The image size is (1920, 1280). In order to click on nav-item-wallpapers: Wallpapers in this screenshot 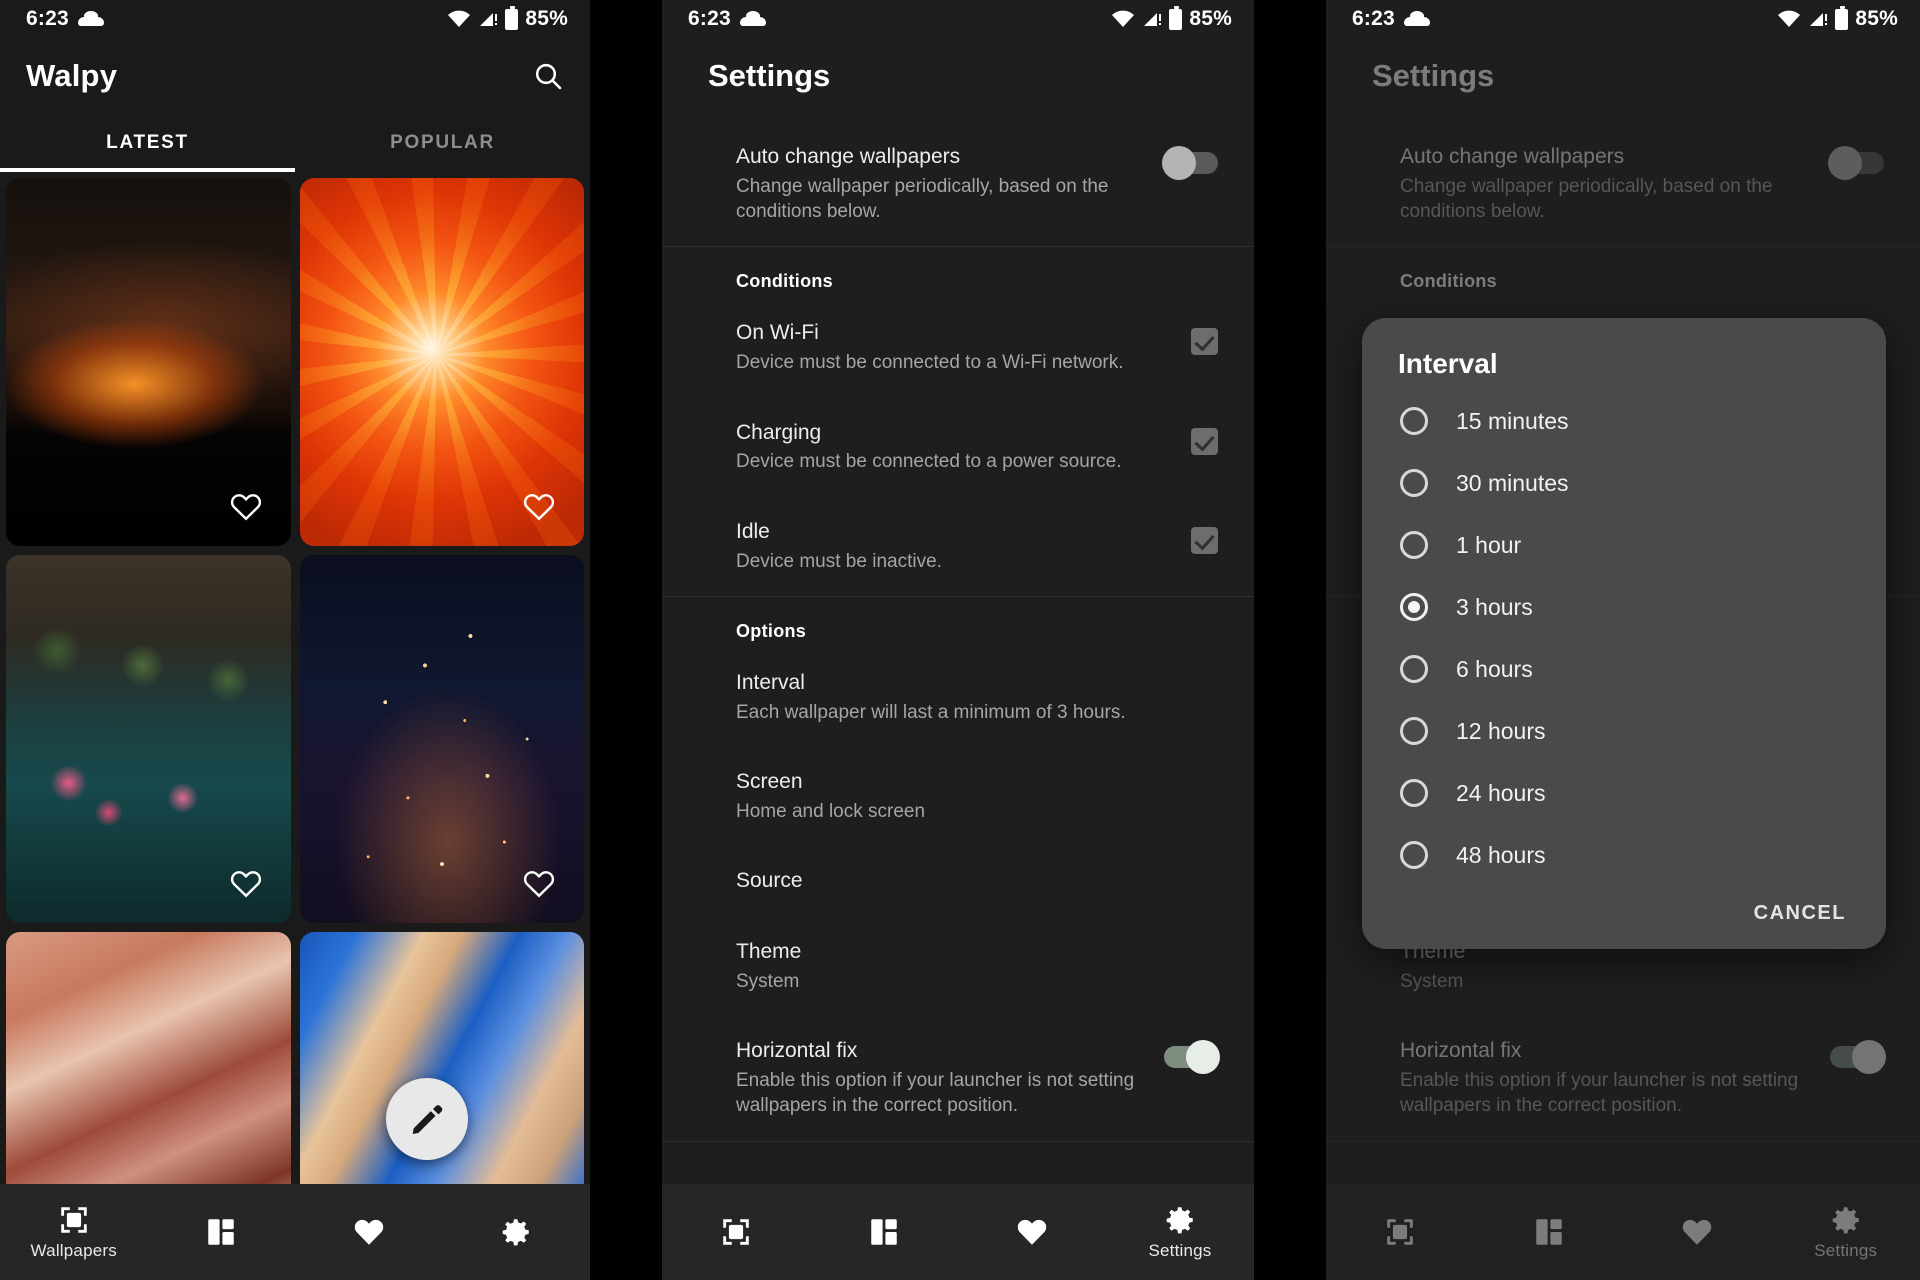, I will do `click(74, 1232)`.